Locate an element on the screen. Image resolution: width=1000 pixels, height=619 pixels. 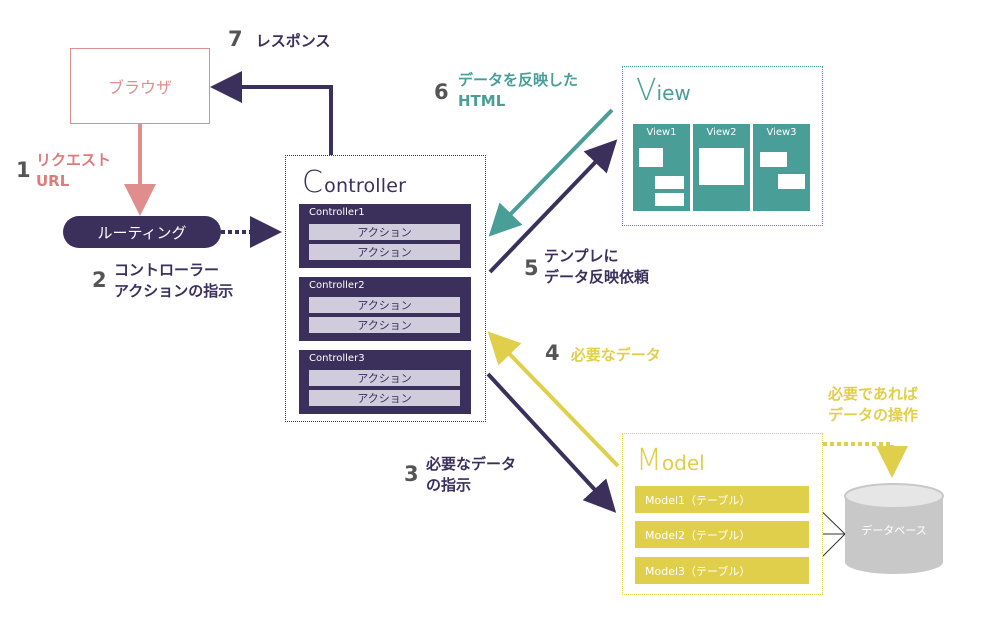
arrow-response is located at coordinates (271, 113).